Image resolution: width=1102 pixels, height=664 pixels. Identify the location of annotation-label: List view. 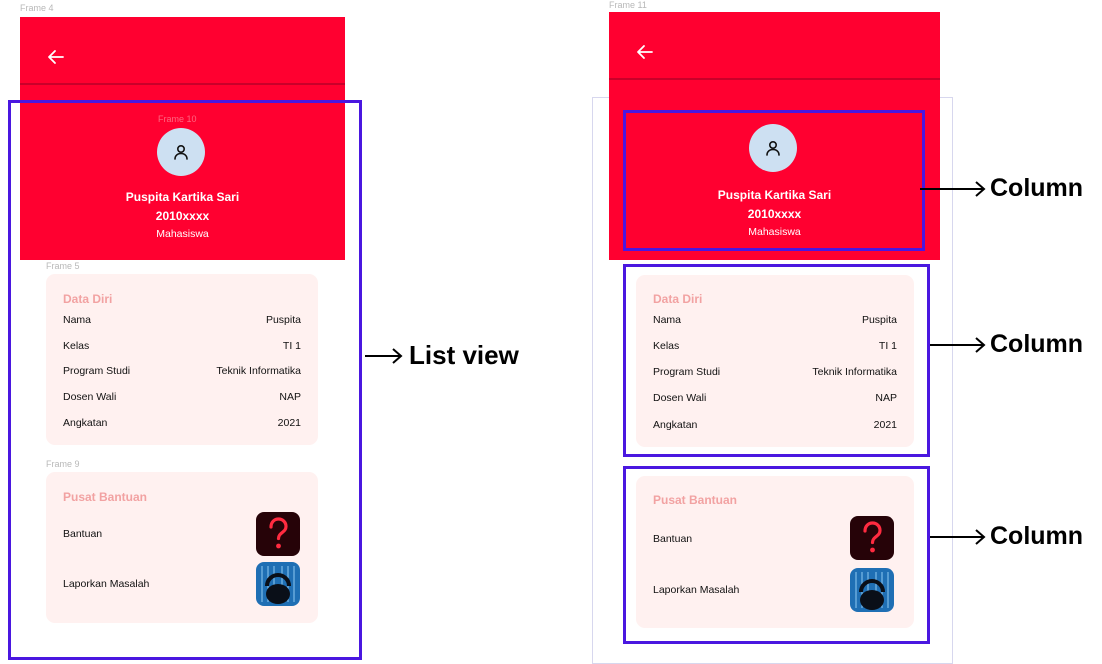
(464, 355).